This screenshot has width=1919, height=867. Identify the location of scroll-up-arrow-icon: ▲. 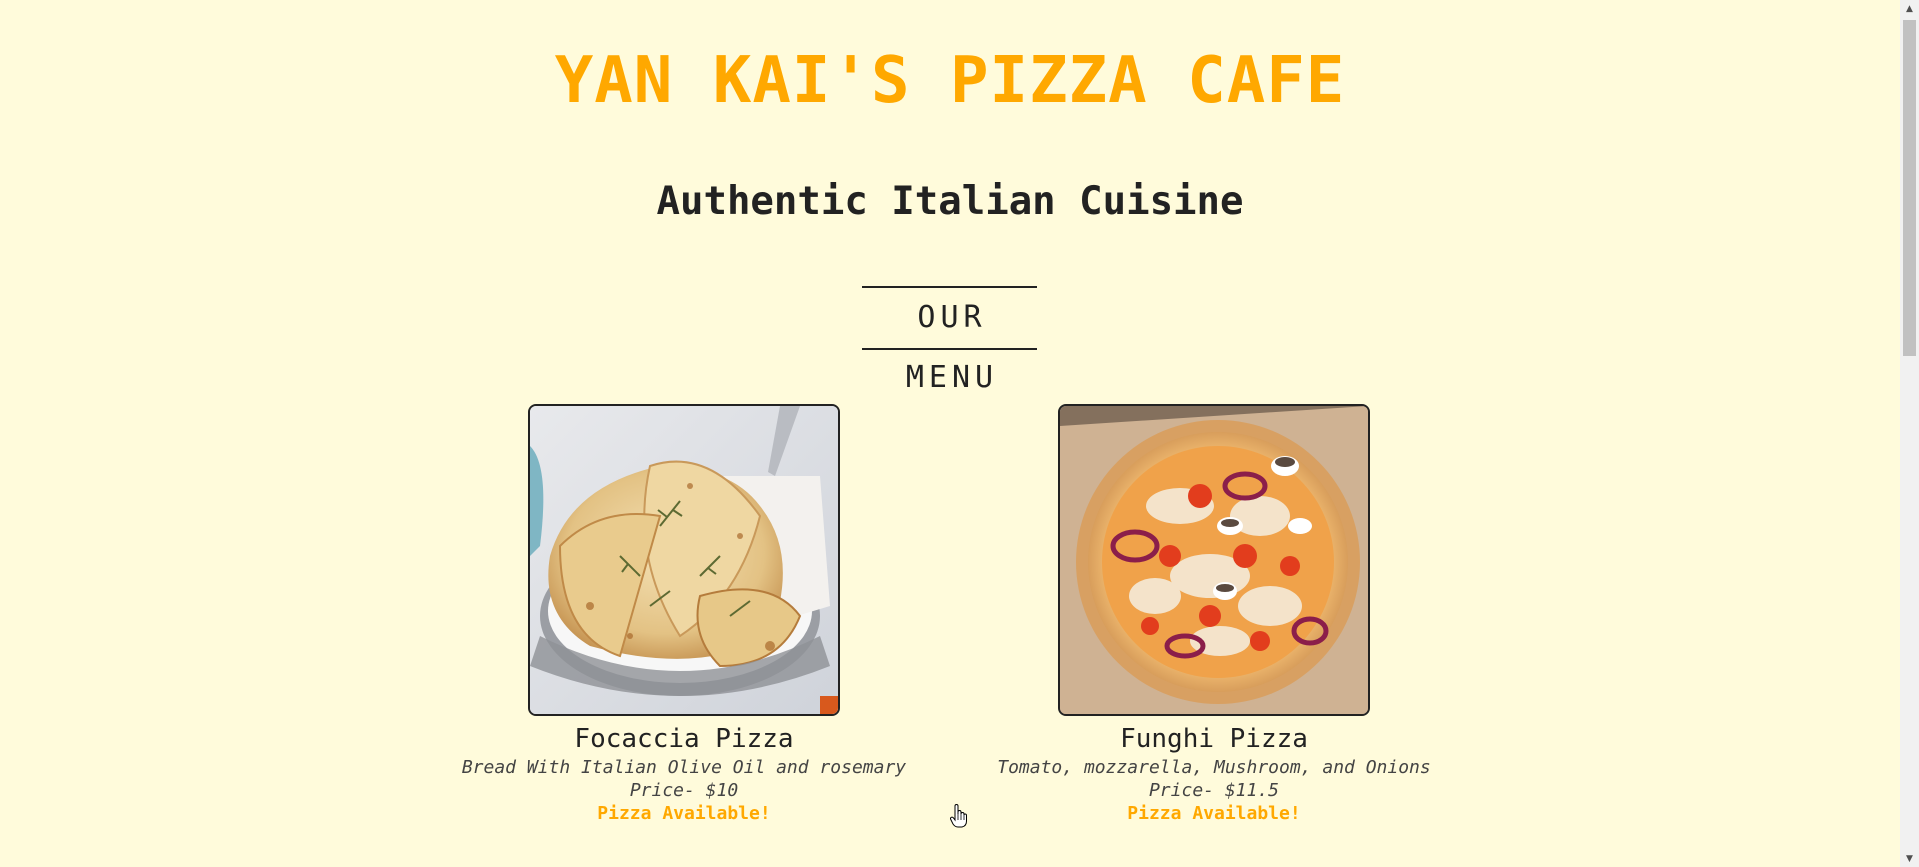
(1909, 8).